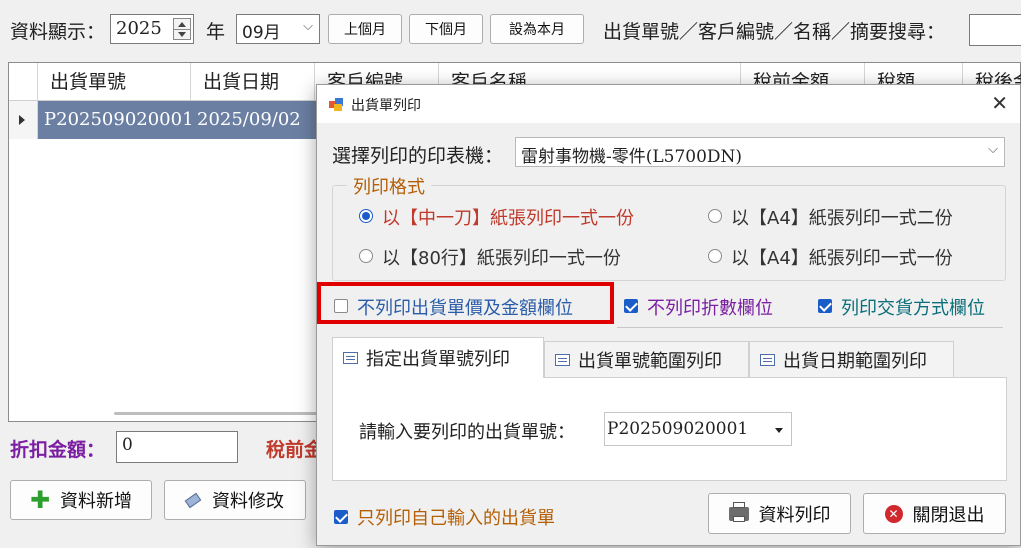  What do you see at coordinates (261, 33) in the screenshot?
I see `month-value: 09月` at bounding box center [261, 33].